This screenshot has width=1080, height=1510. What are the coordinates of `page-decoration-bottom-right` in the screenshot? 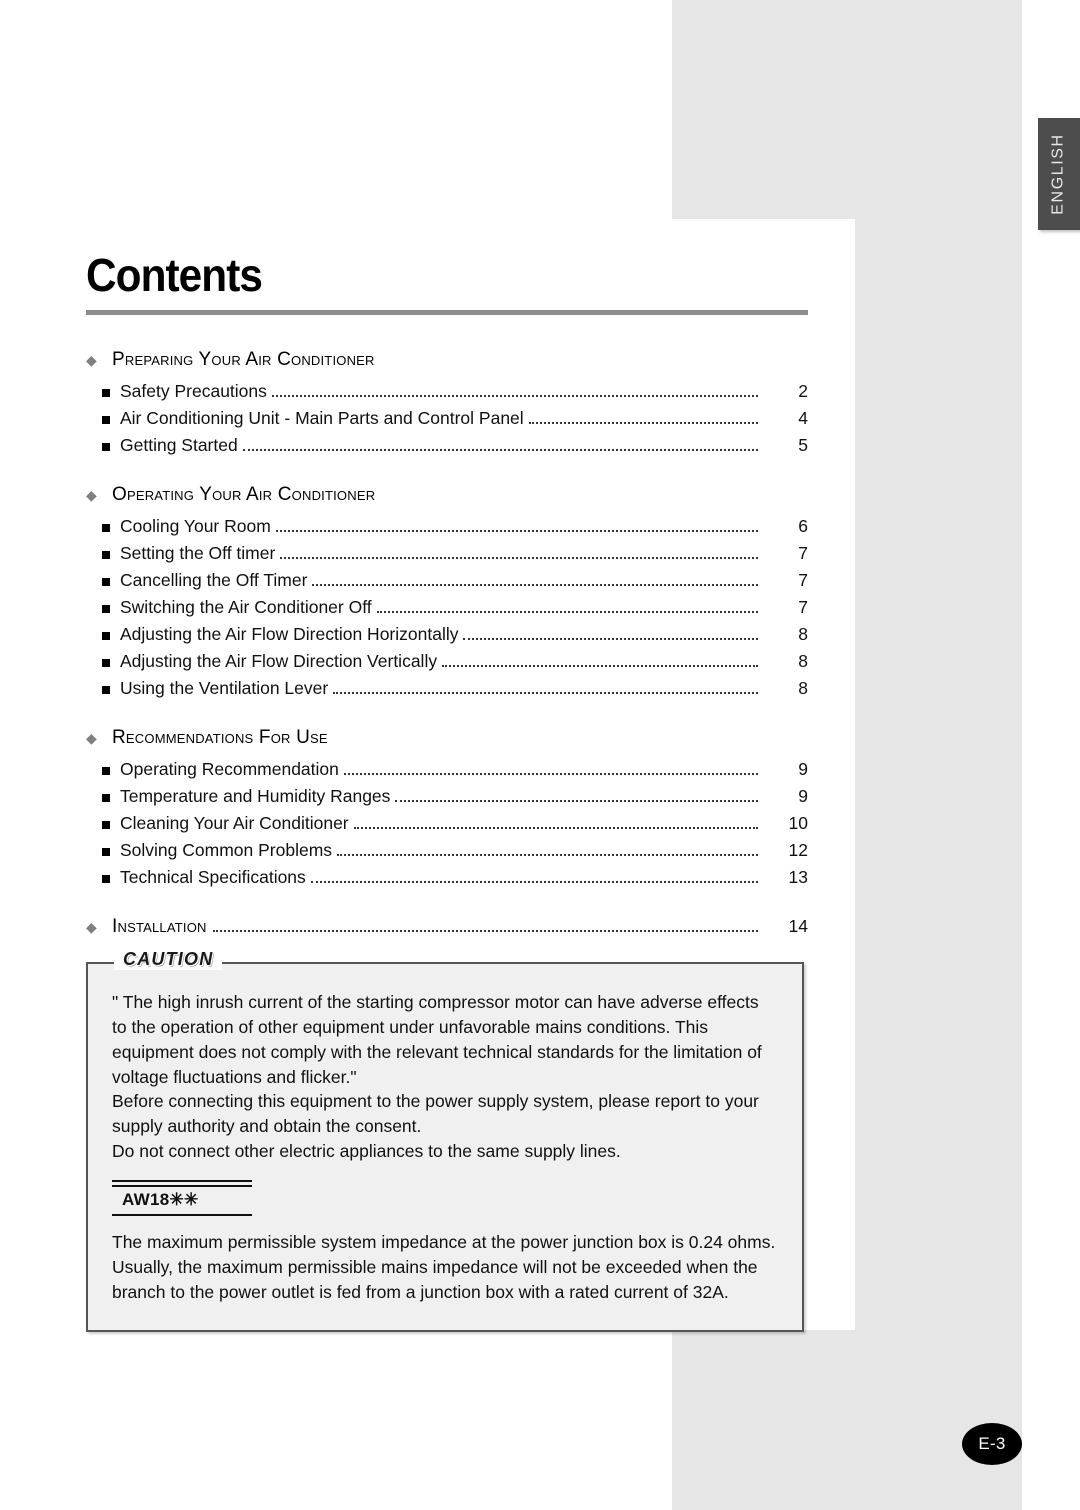 It's located at (847, 1420).